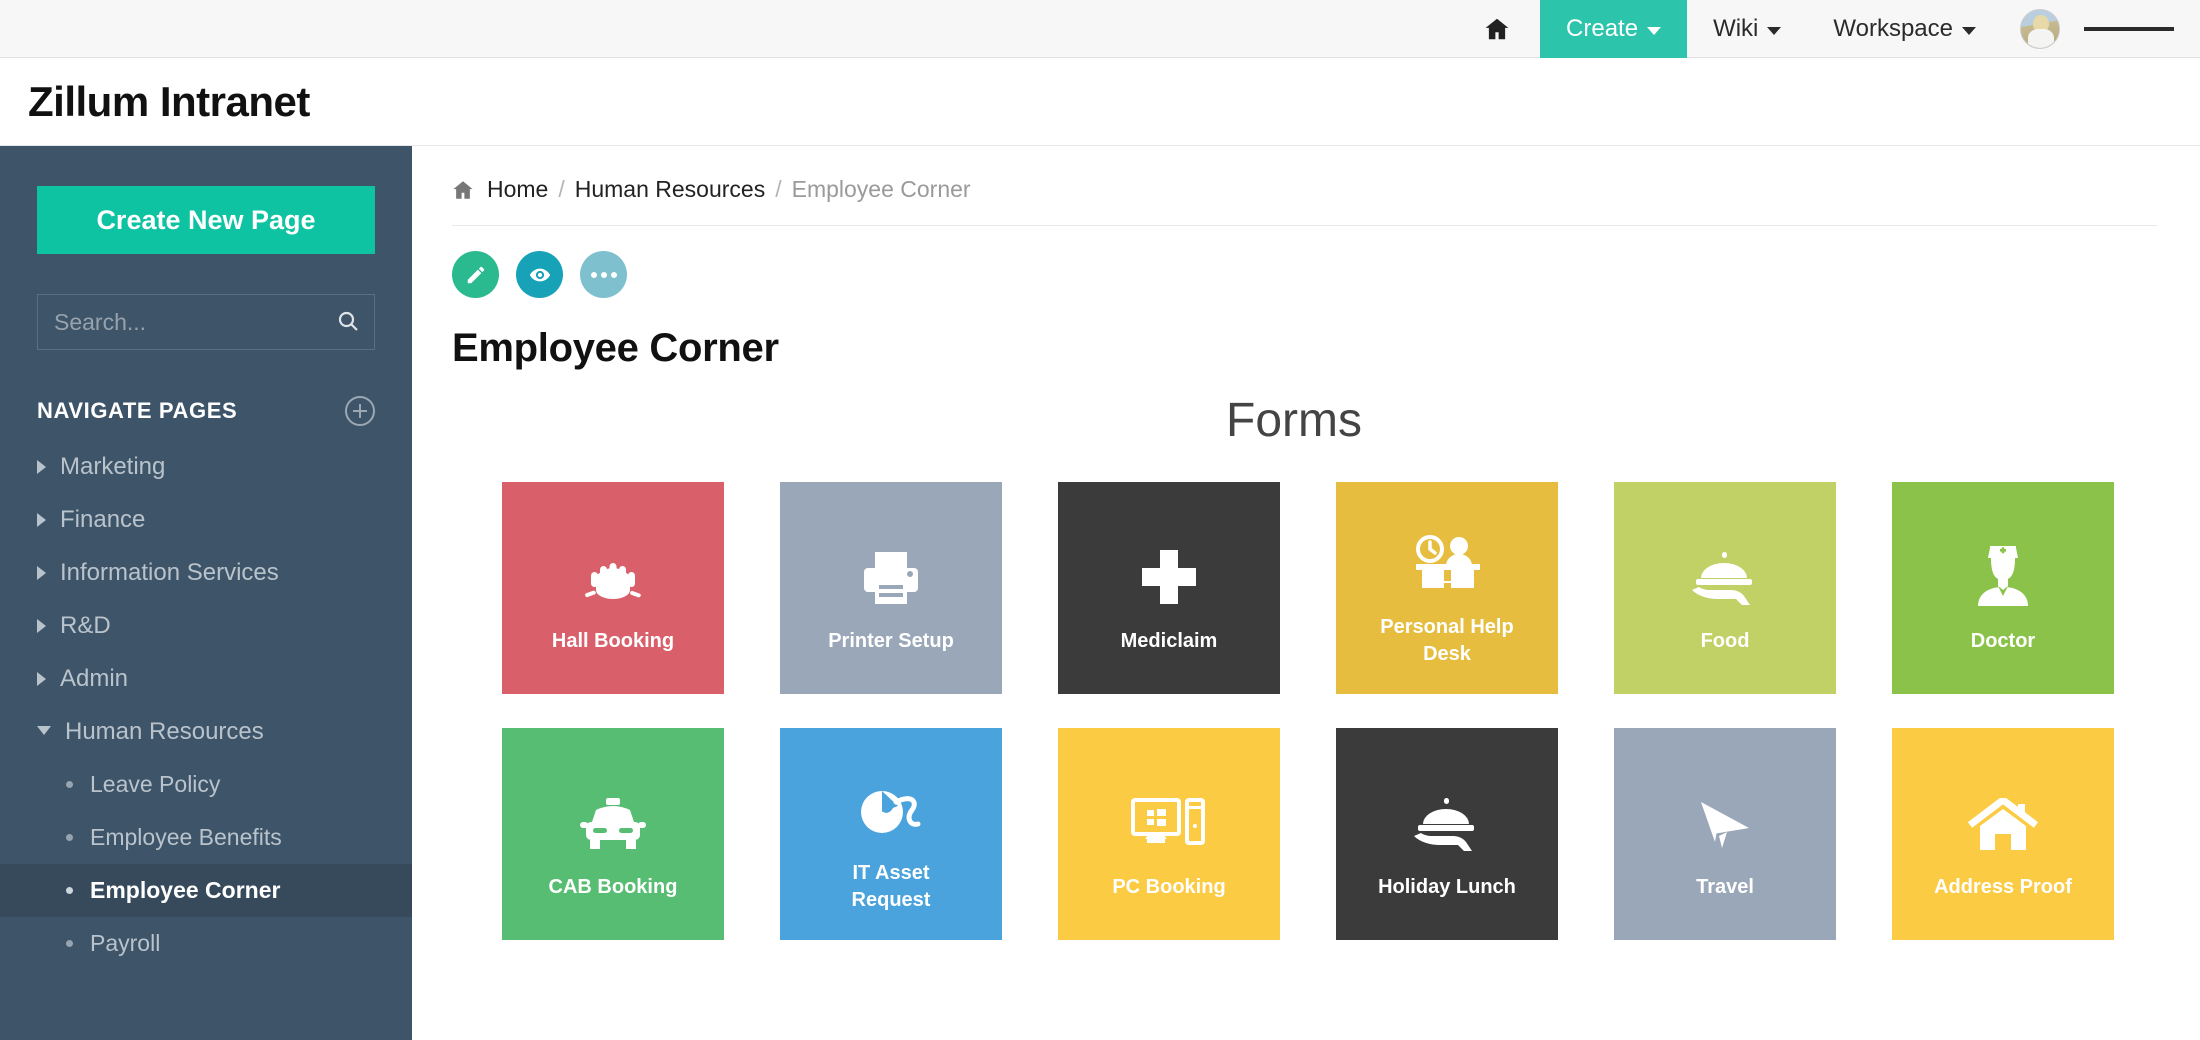 The image size is (2200, 1040). What do you see at coordinates (155, 784) in the screenshot?
I see `sidebar-subitem-label: Leave Policy` at bounding box center [155, 784].